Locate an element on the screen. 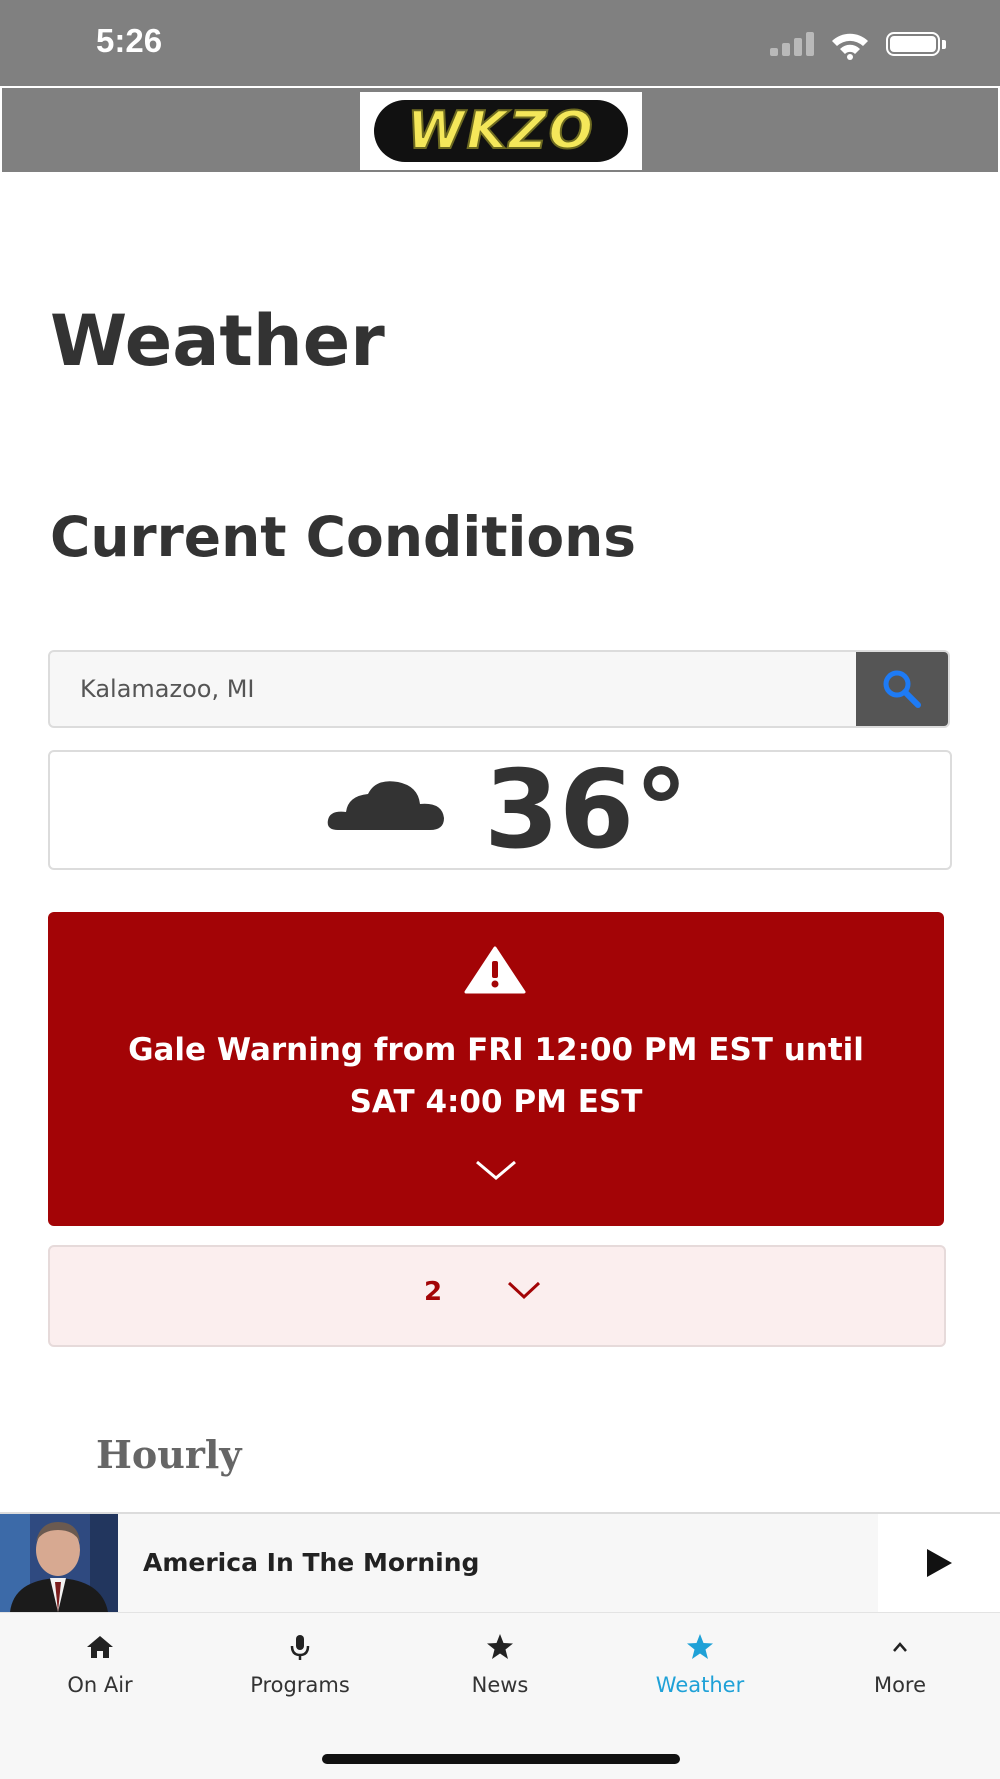 Image resolution: width=1000 pixels, height=1779 pixels. search-button is located at coordinates (902, 689).